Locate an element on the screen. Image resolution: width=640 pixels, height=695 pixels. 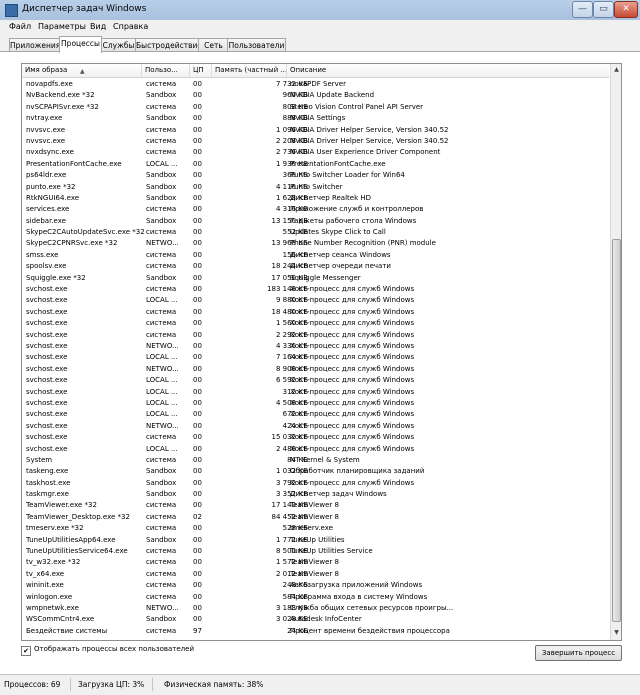
menu-file: Файл is located at coordinates (20, 26).